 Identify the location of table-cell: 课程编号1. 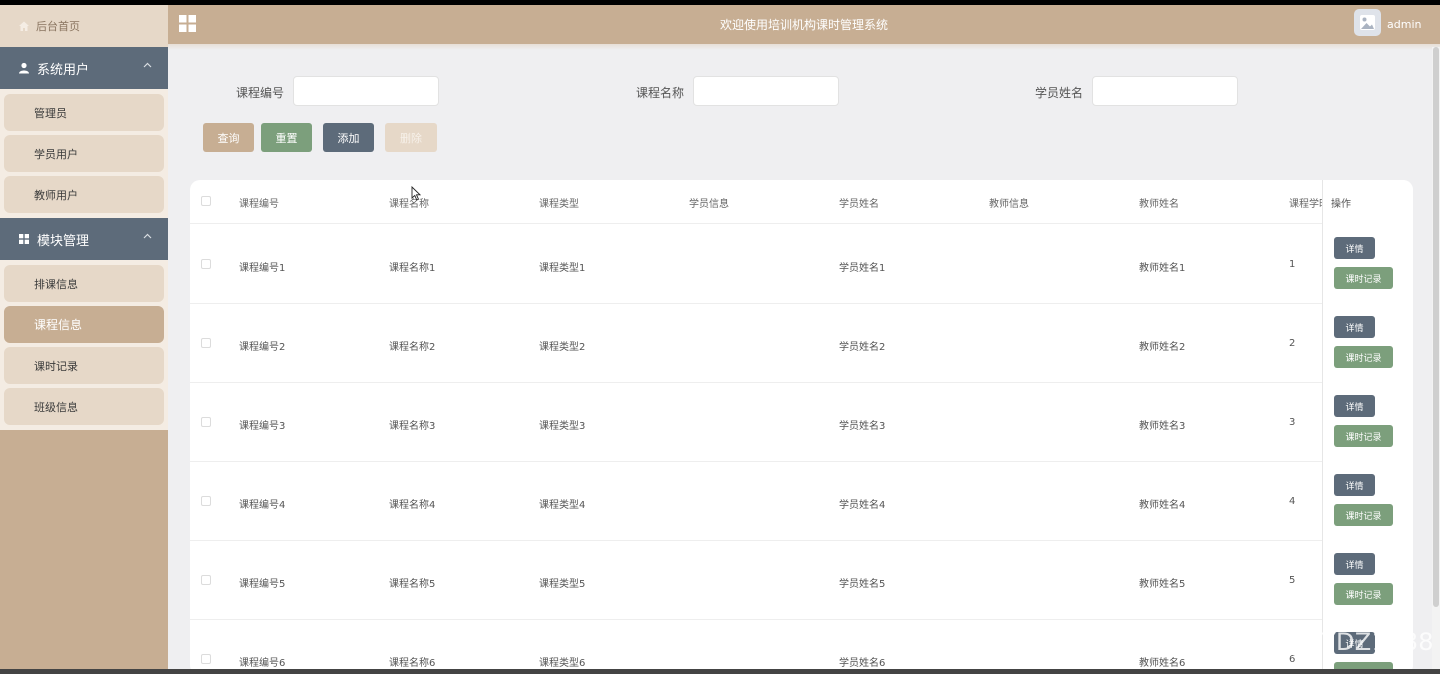
(262, 268).